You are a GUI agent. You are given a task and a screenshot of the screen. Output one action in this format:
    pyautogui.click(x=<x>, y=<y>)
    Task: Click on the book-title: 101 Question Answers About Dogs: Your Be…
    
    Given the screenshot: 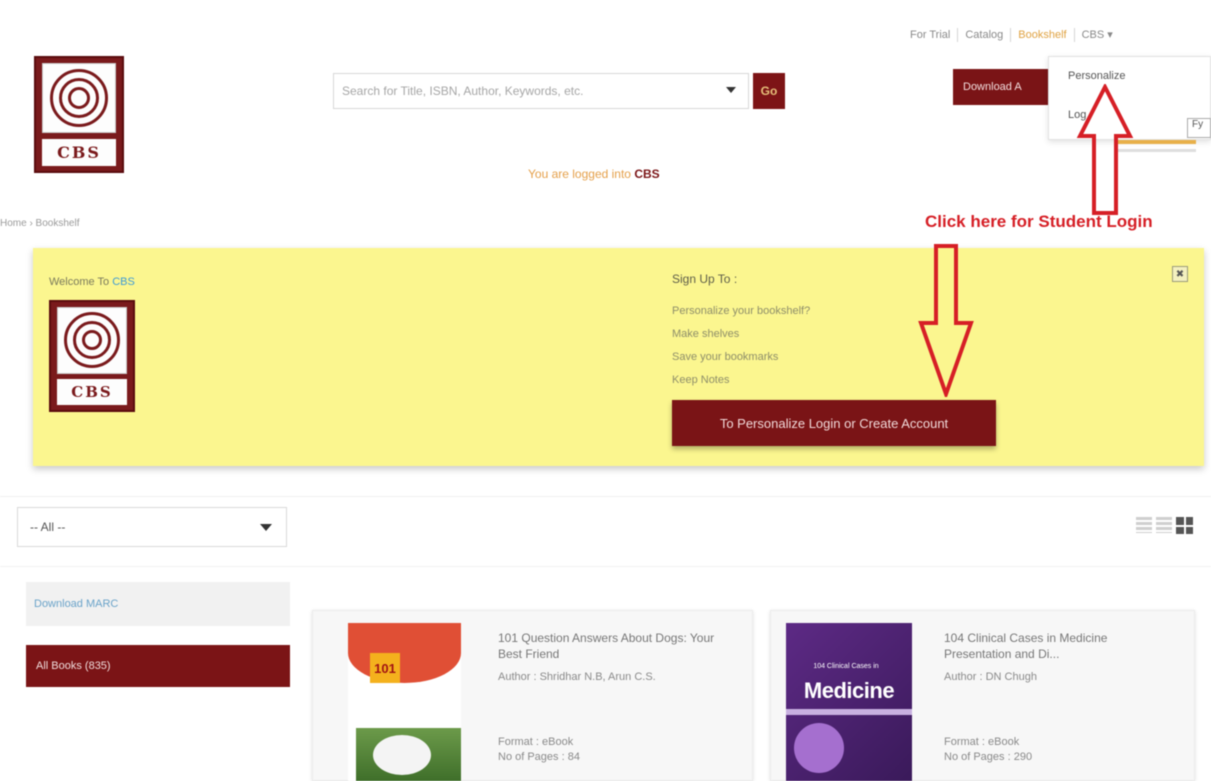 What is the action you would take?
    pyautogui.click(x=618, y=646)
    